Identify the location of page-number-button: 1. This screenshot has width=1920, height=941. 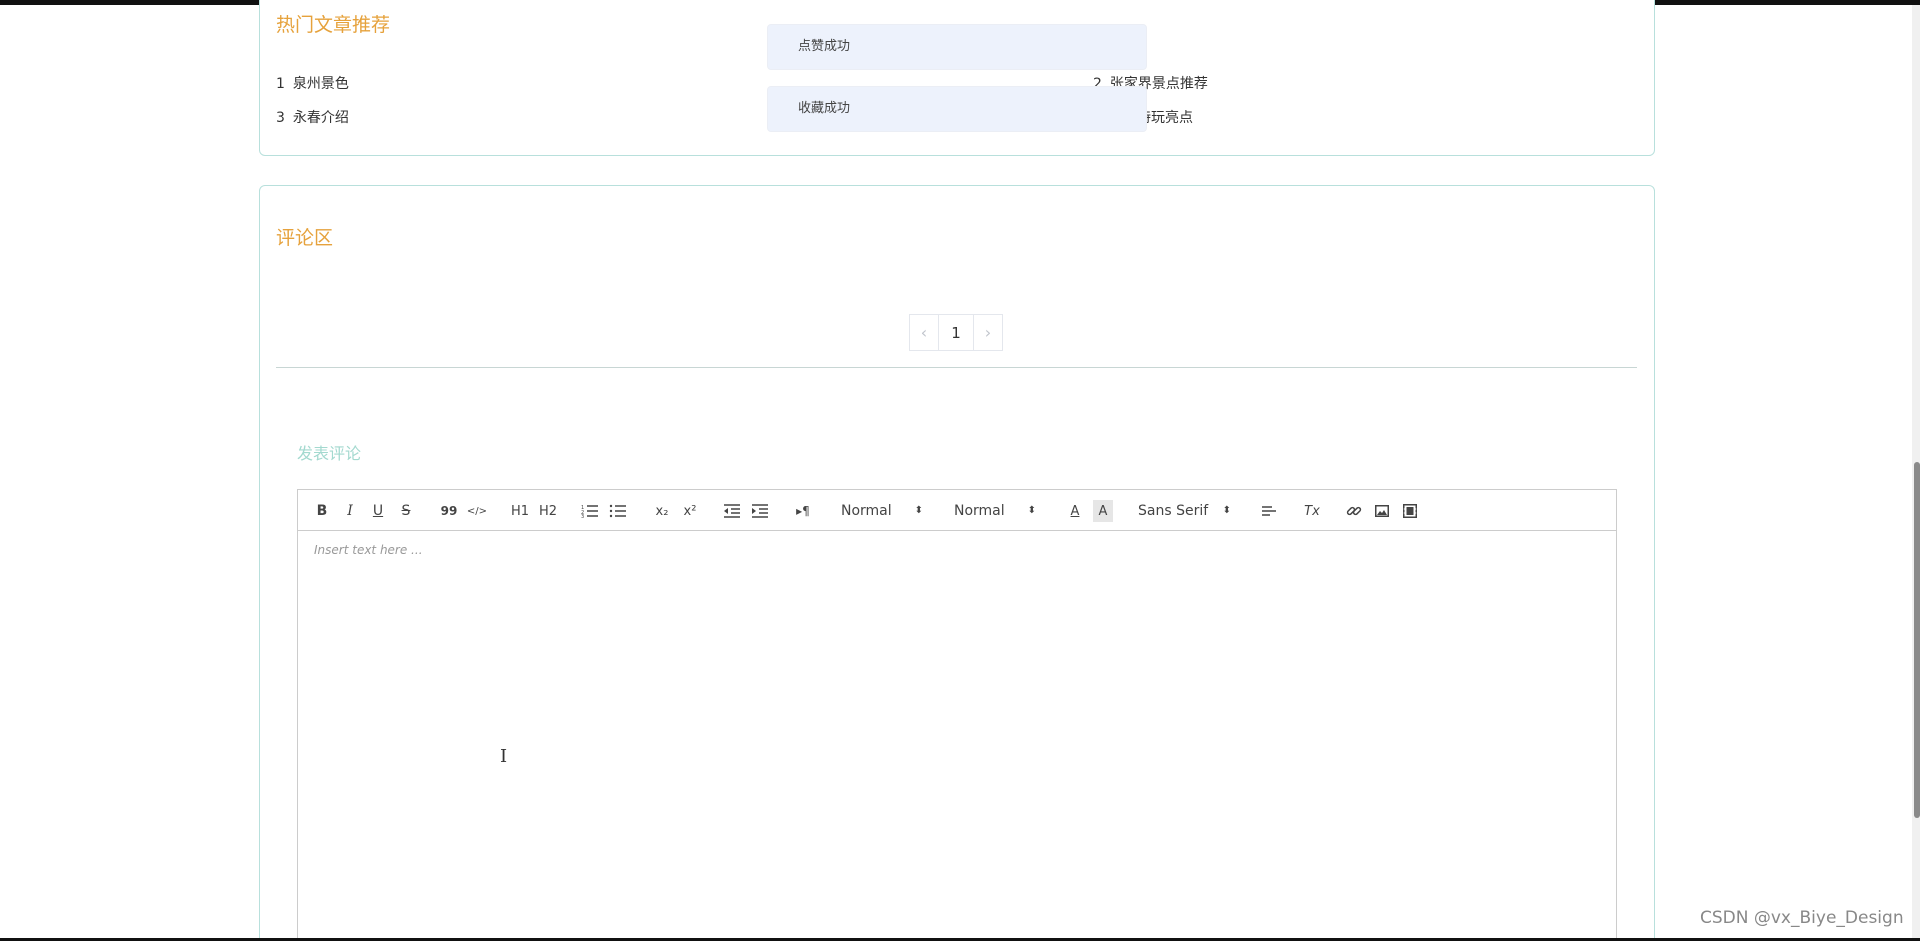
(956, 332).